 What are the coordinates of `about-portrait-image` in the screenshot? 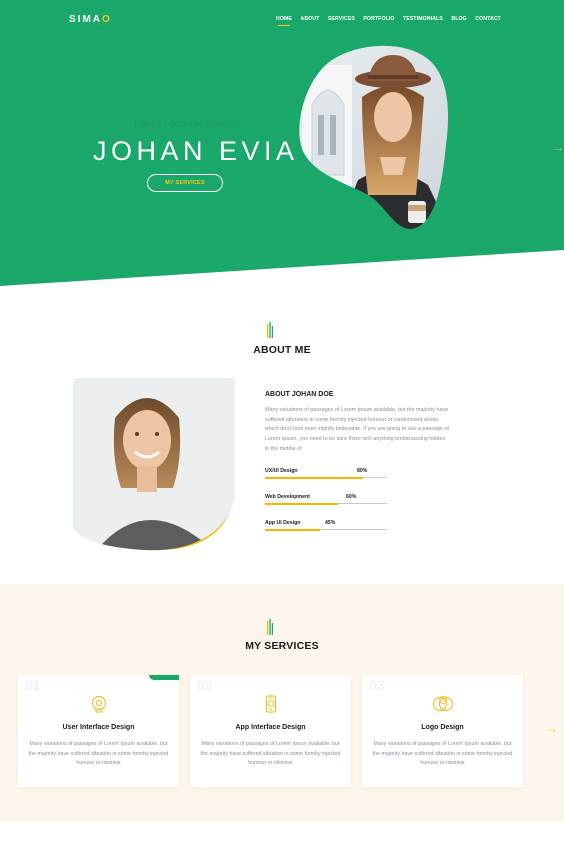 It's located at (154, 464).